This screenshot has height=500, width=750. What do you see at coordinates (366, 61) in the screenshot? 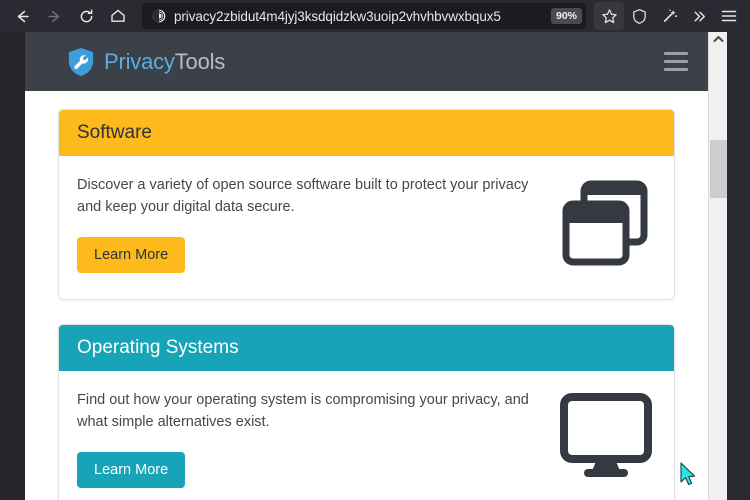
I see `site-header: PrivacyTools` at bounding box center [366, 61].